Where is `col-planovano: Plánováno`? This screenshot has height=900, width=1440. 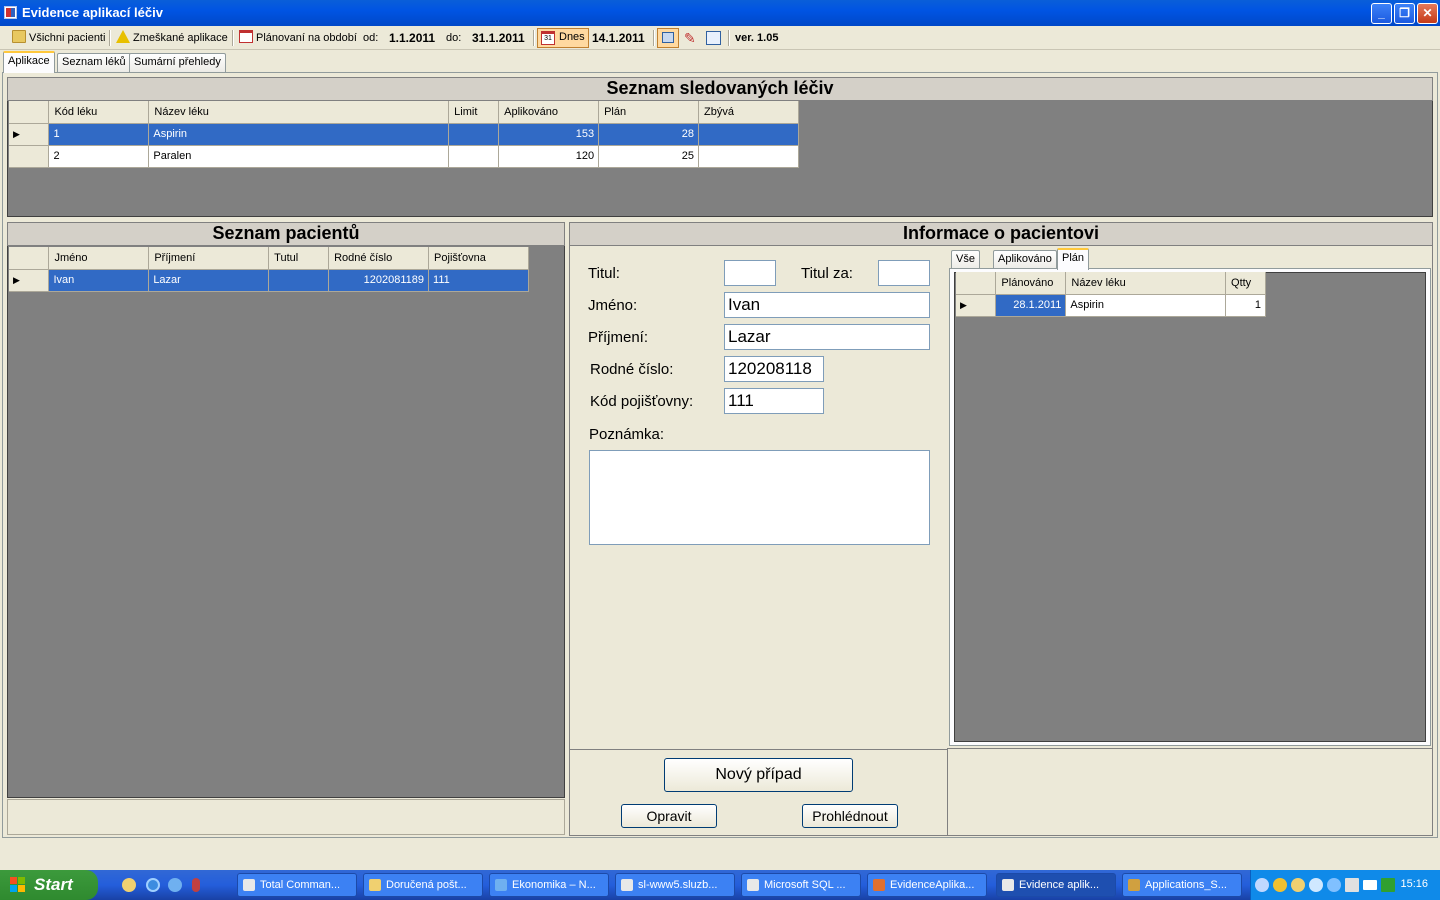 col-planovano: Plánováno is located at coordinates (1031, 283).